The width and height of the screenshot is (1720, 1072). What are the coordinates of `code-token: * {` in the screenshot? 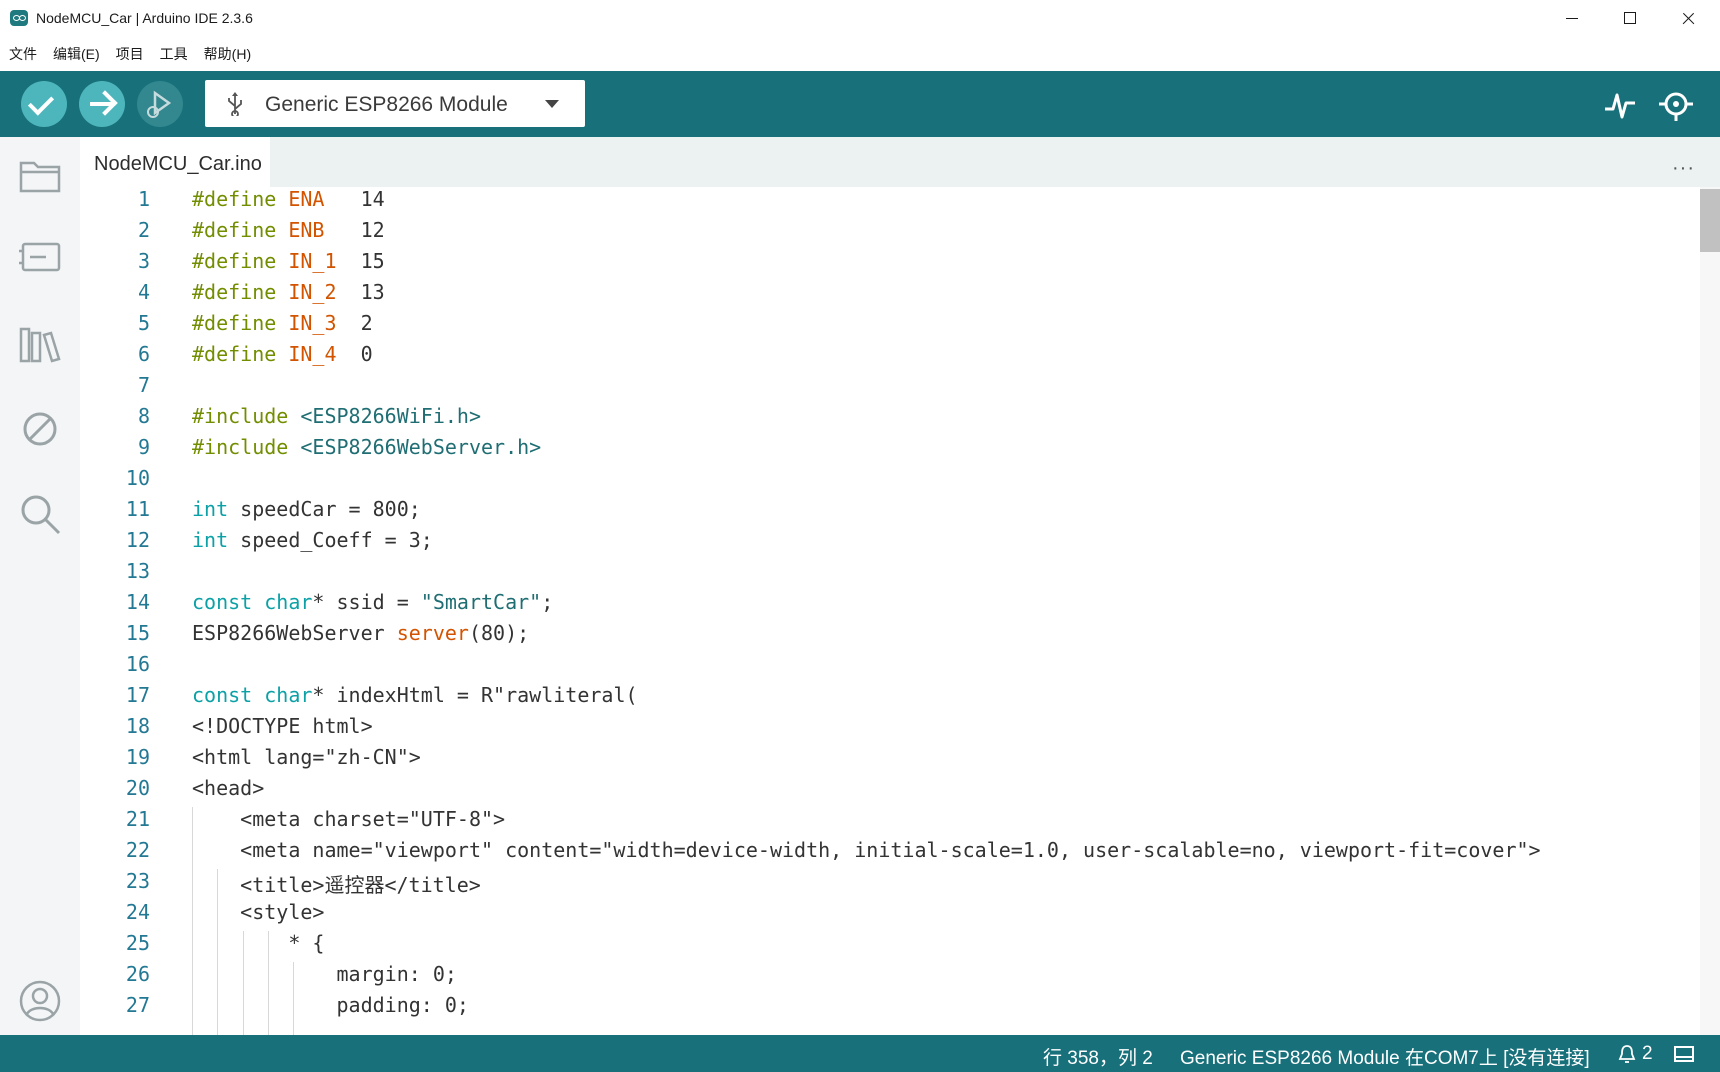 It's located at (258, 943).